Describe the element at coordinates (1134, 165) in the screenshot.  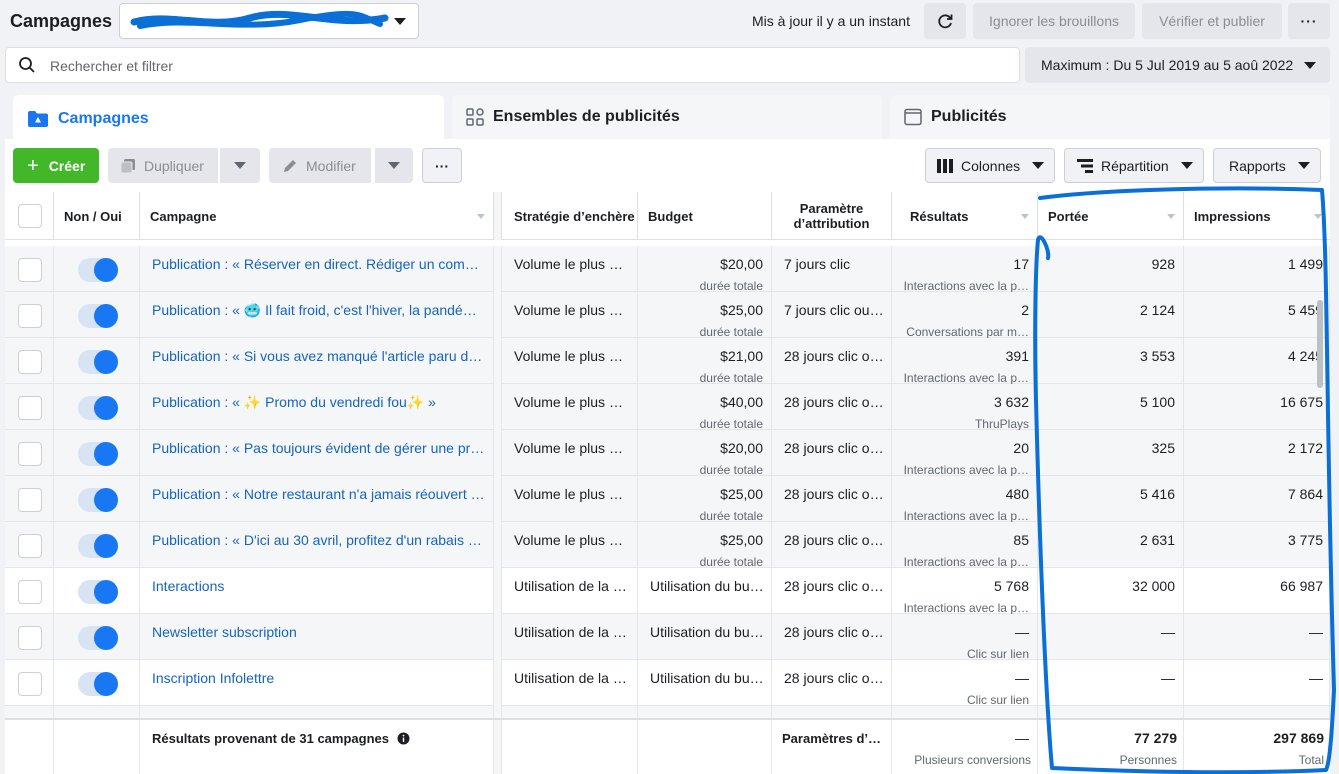
I see `breakdown-button: Répartition` at that location.